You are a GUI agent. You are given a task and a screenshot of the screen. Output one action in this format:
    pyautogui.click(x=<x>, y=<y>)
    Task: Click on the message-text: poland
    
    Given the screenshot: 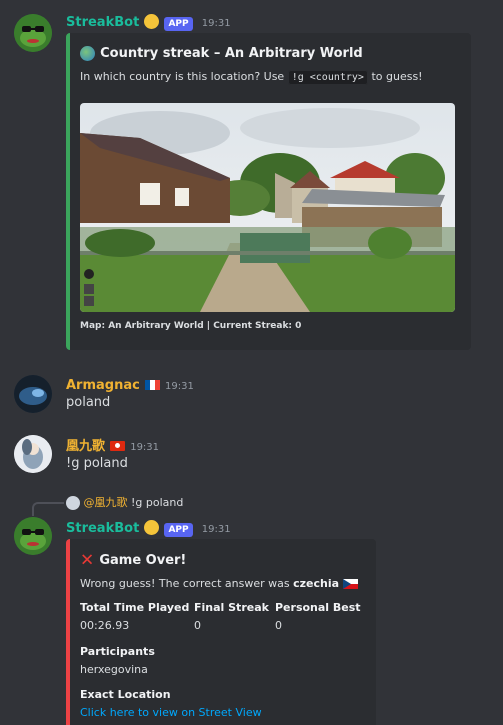 What is the action you would take?
    pyautogui.click(x=88, y=402)
    